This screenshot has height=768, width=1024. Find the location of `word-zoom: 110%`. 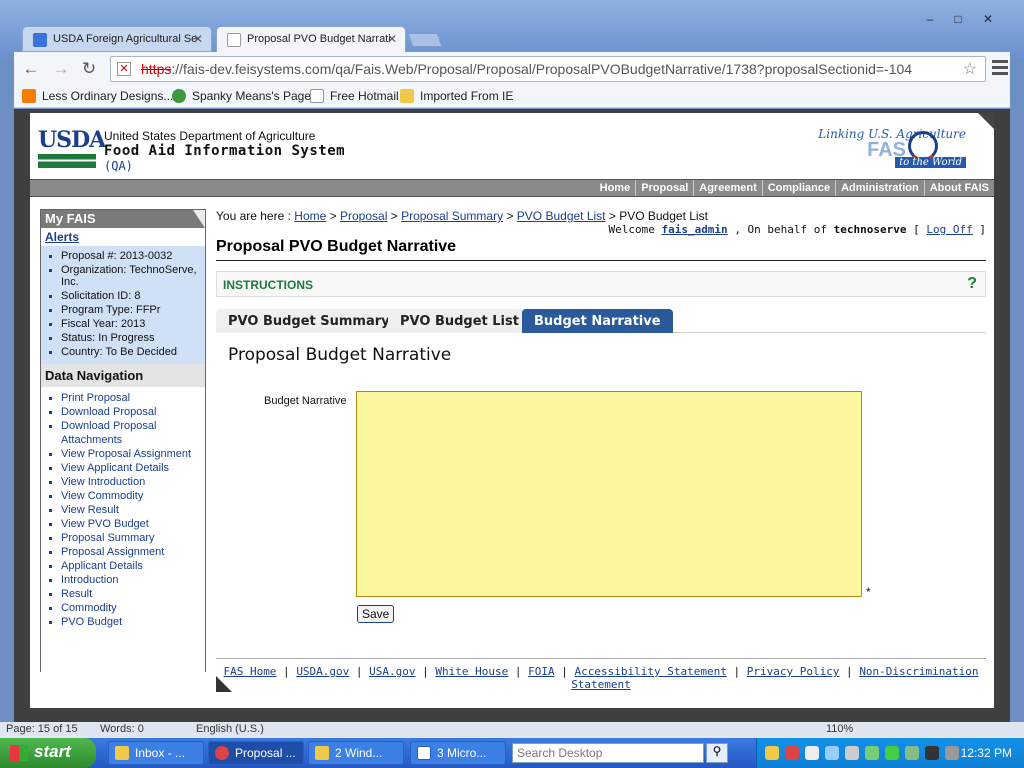

word-zoom: 110% is located at coordinates (840, 729).